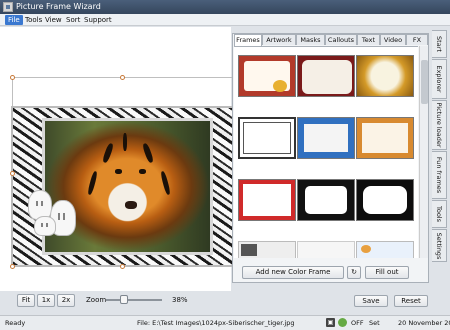  I want to click on tab-text: Text, so click(368, 39).